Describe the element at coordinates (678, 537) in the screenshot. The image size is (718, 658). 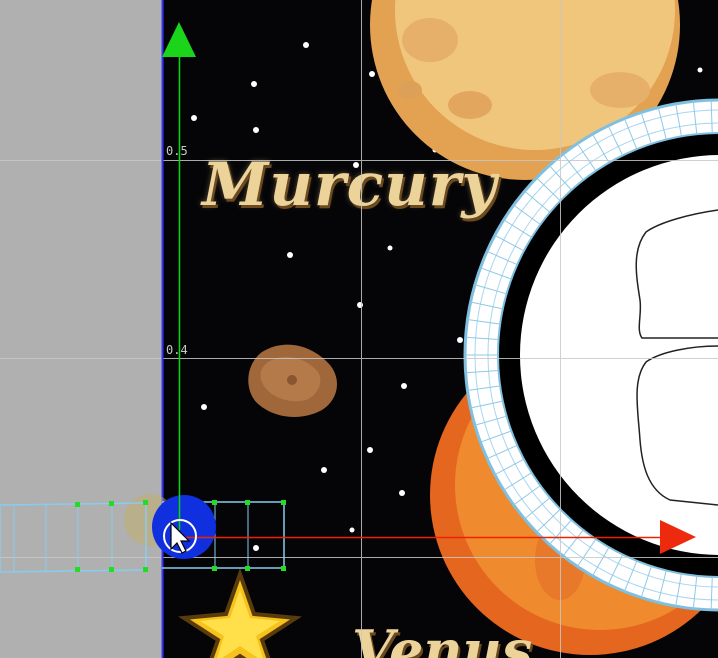
I see `x-arrow-icon` at that location.